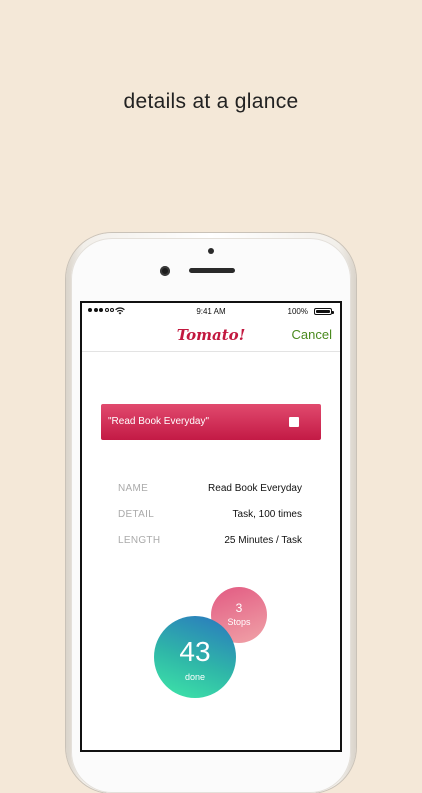  What do you see at coordinates (324, 311) in the screenshot?
I see `battery-icon` at bounding box center [324, 311].